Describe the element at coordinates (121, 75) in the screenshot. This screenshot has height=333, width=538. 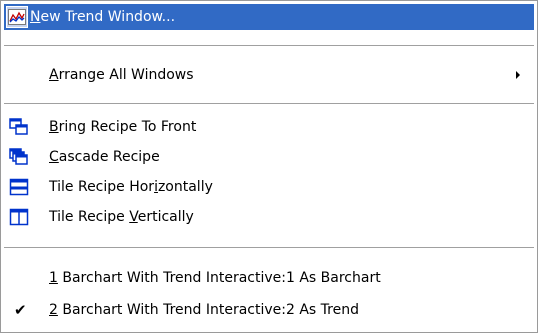
I see `menu-item-label: Arrange All Windows` at that location.